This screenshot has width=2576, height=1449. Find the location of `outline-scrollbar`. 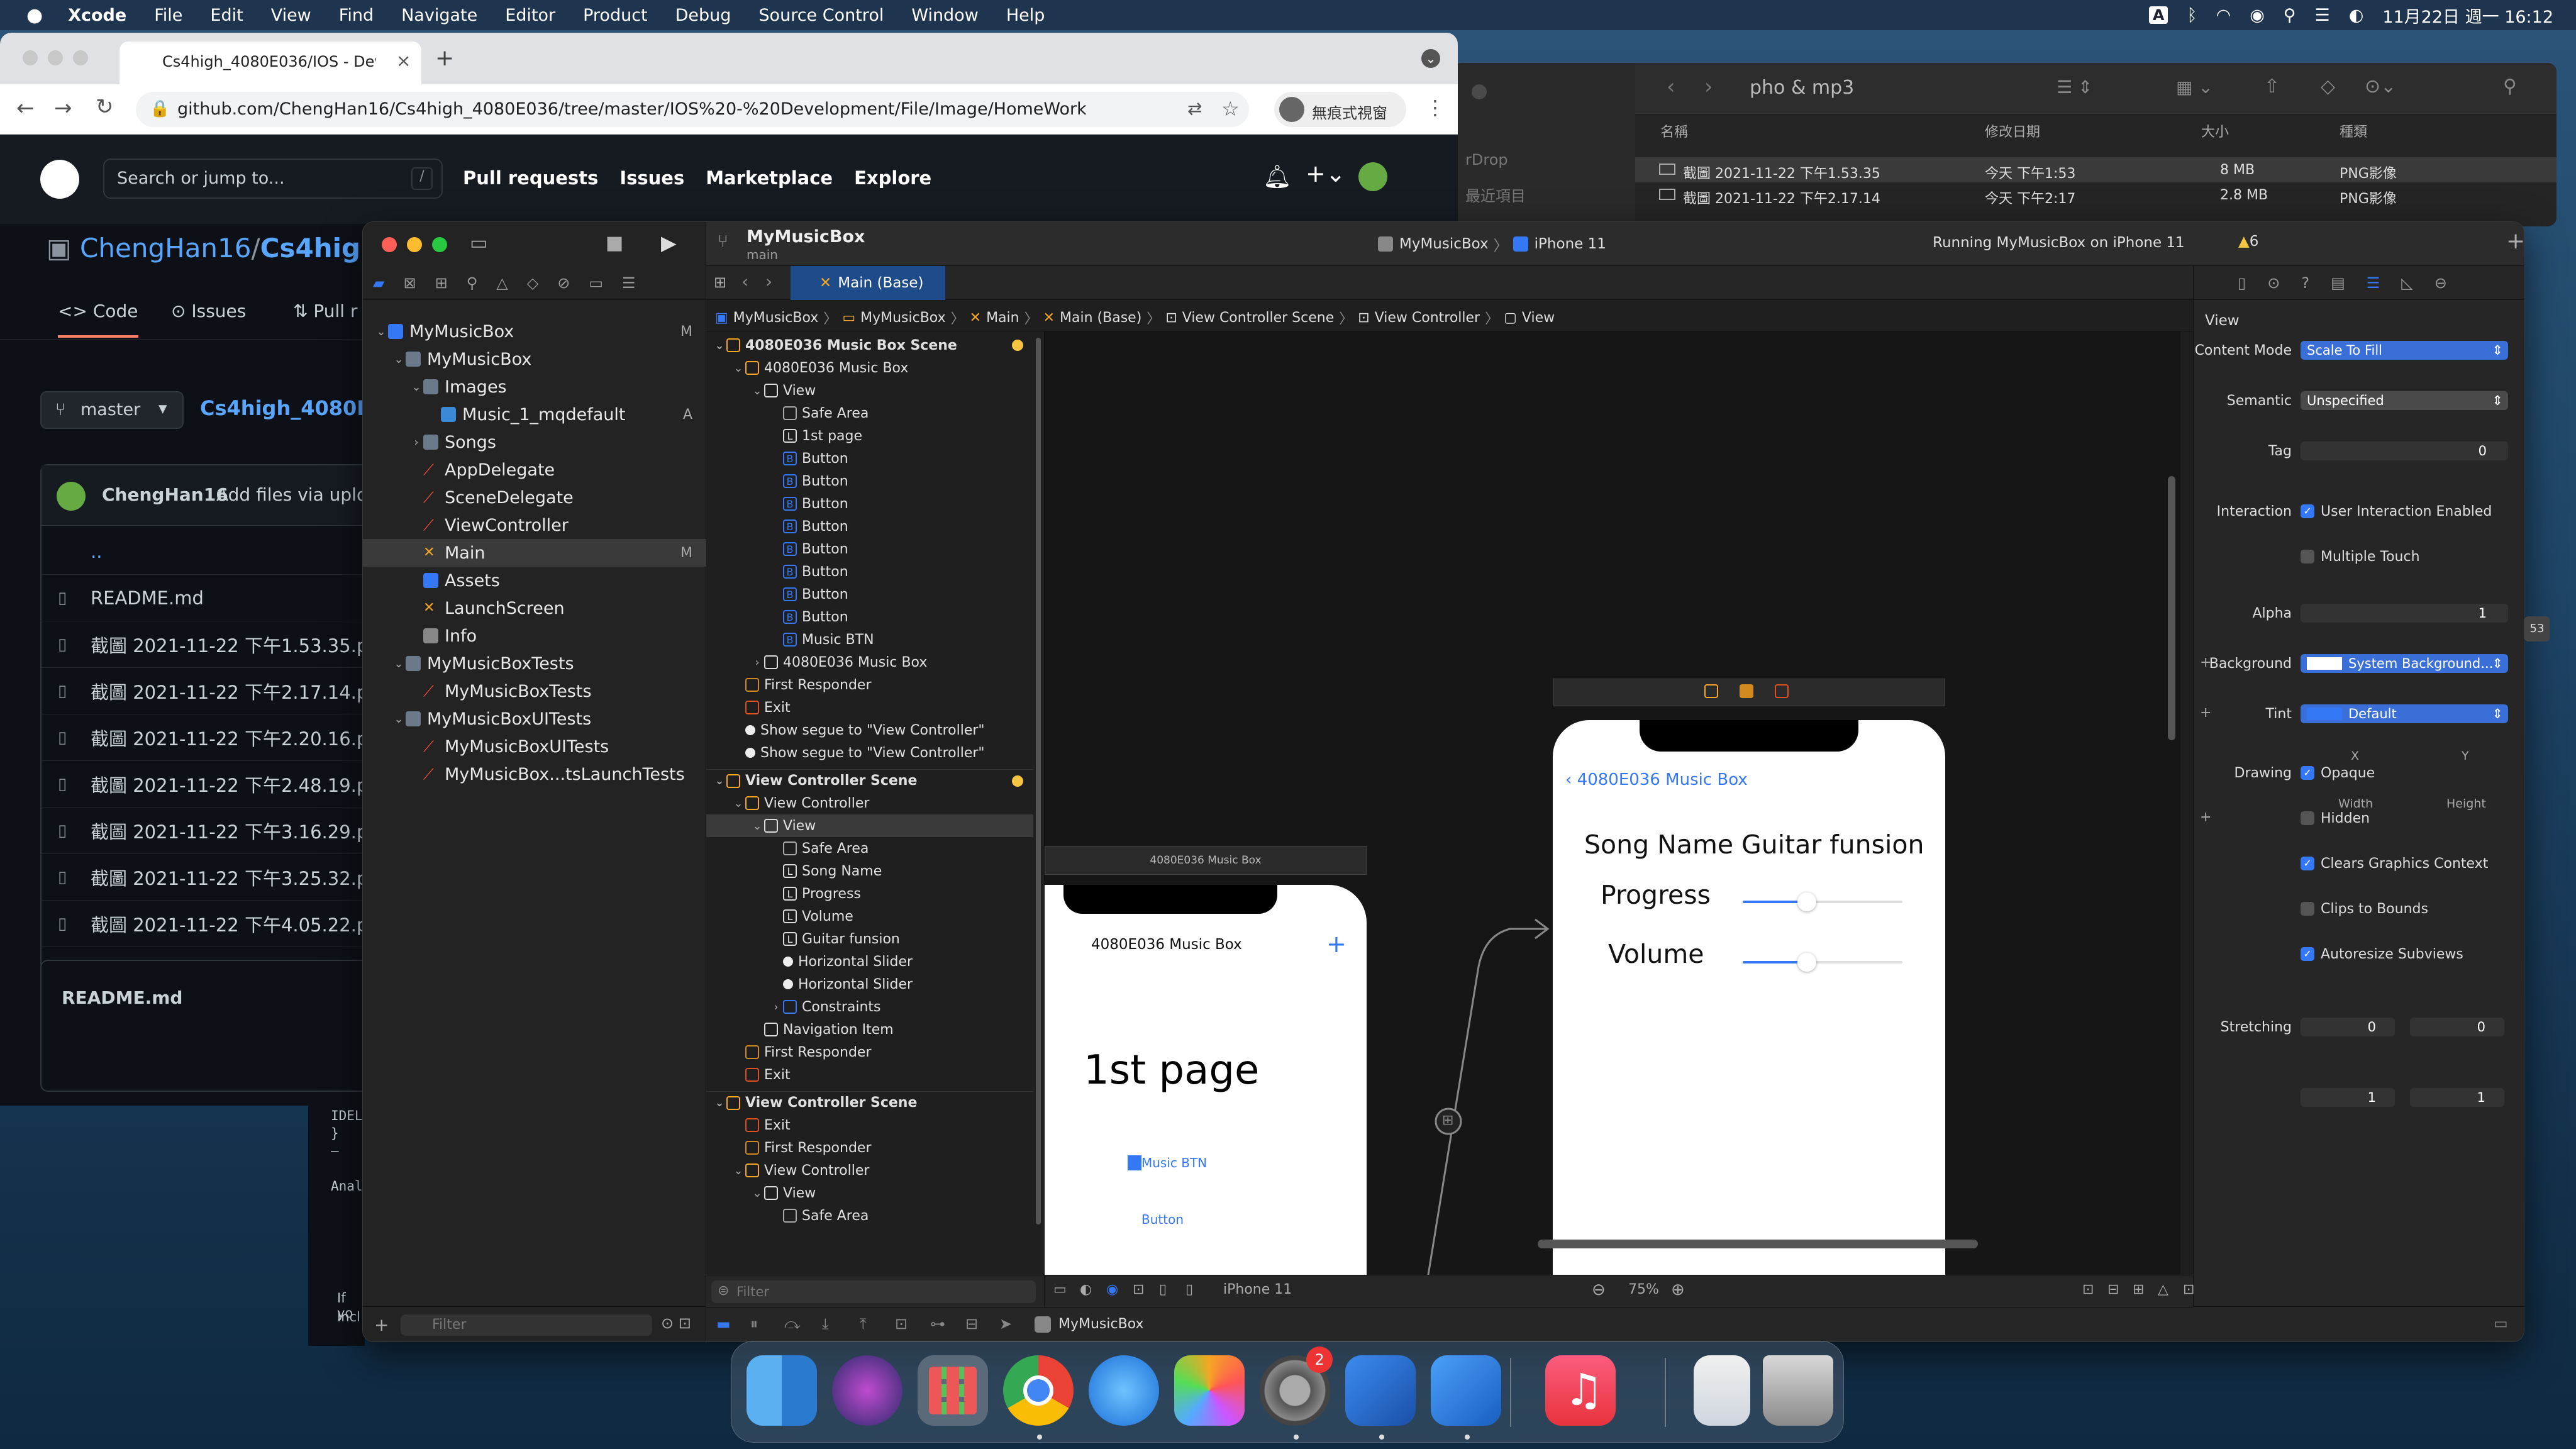

outline-scrollbar is located at coordinates (1039, 787).